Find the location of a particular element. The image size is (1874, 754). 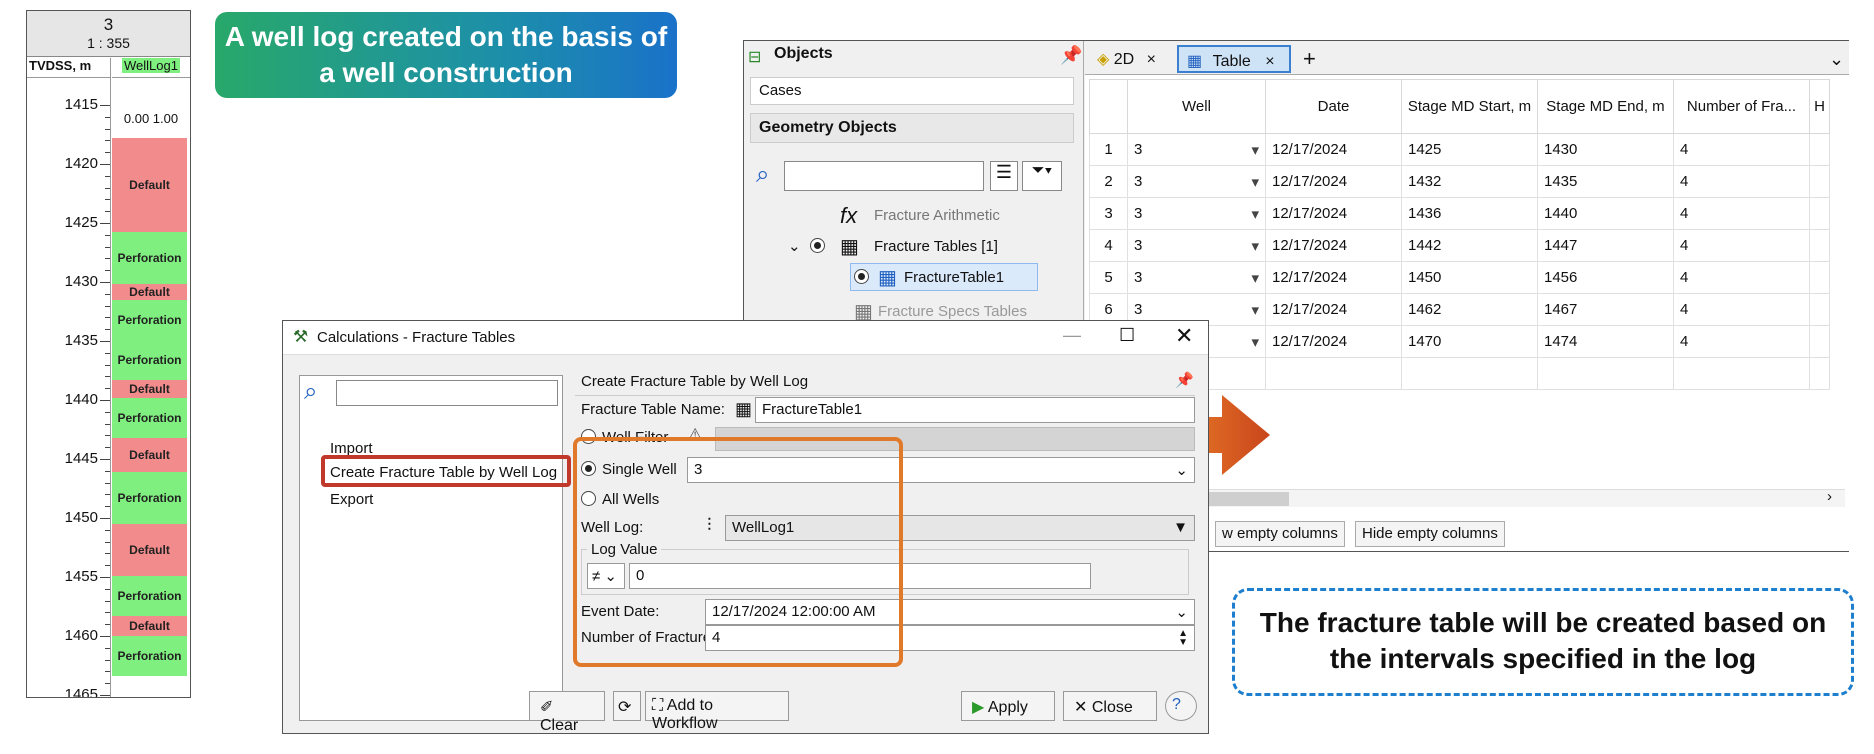

row-number: 4 is located at coordinates (1108, 245).